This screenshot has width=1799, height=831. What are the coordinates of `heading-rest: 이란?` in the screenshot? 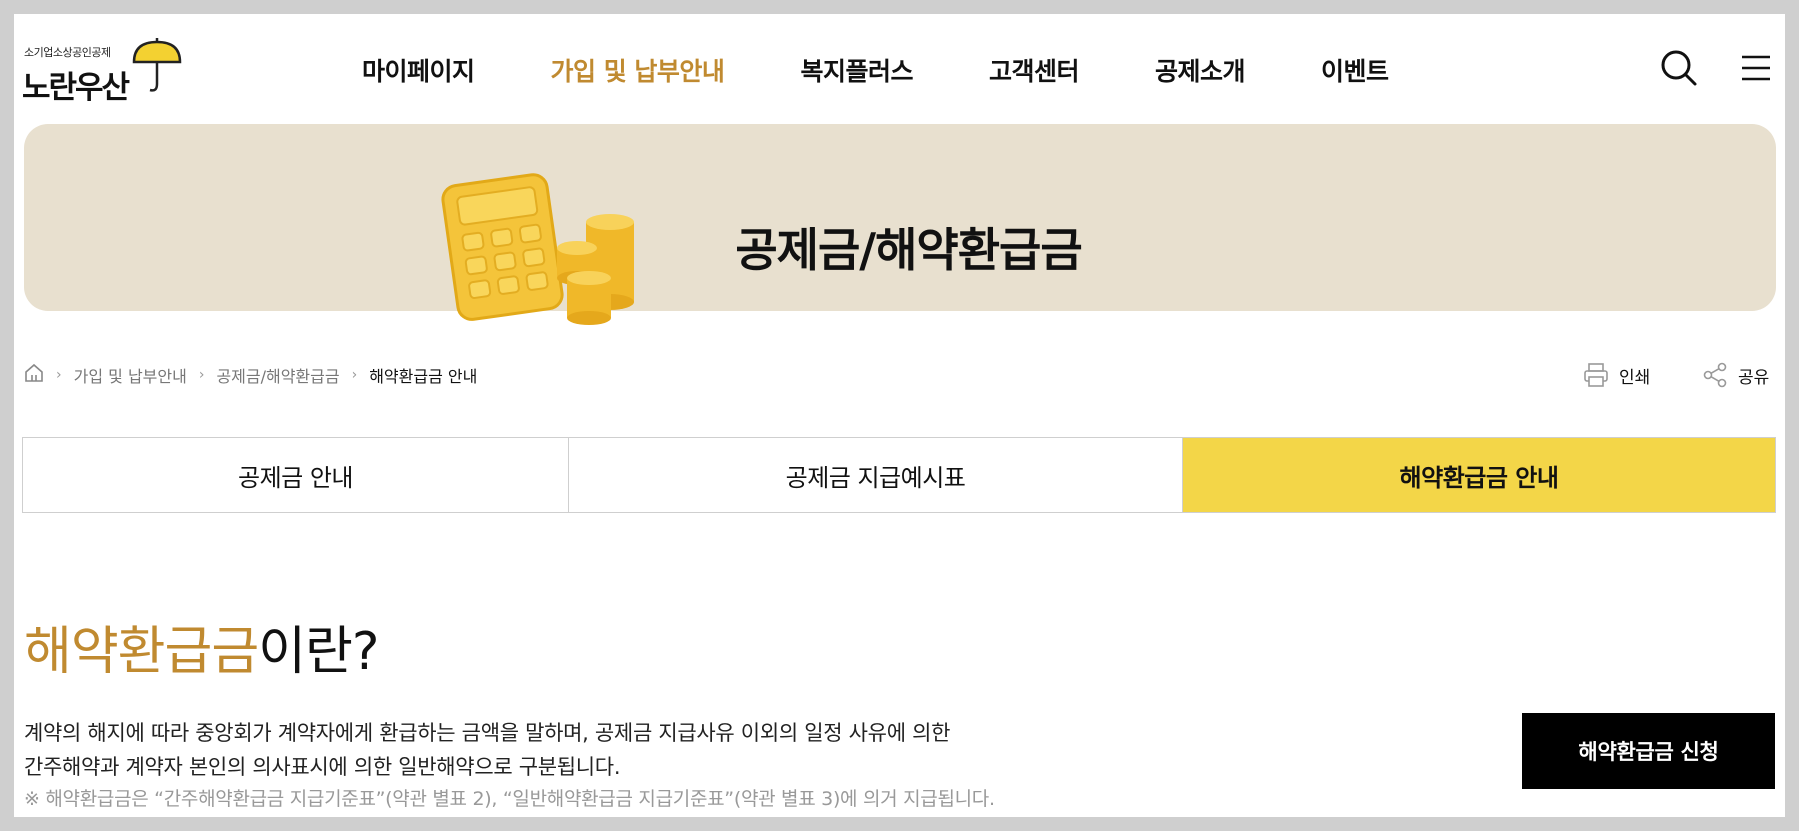 It's located at (318, 652).